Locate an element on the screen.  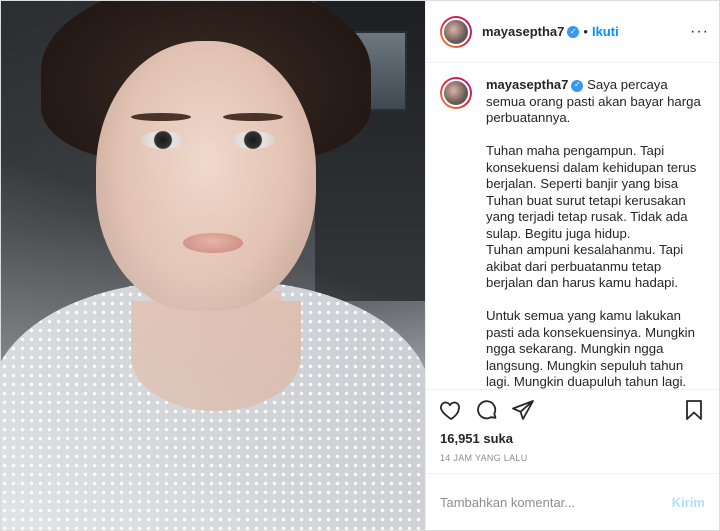
comment-box: Kirim is located at coordinates (572, 502).